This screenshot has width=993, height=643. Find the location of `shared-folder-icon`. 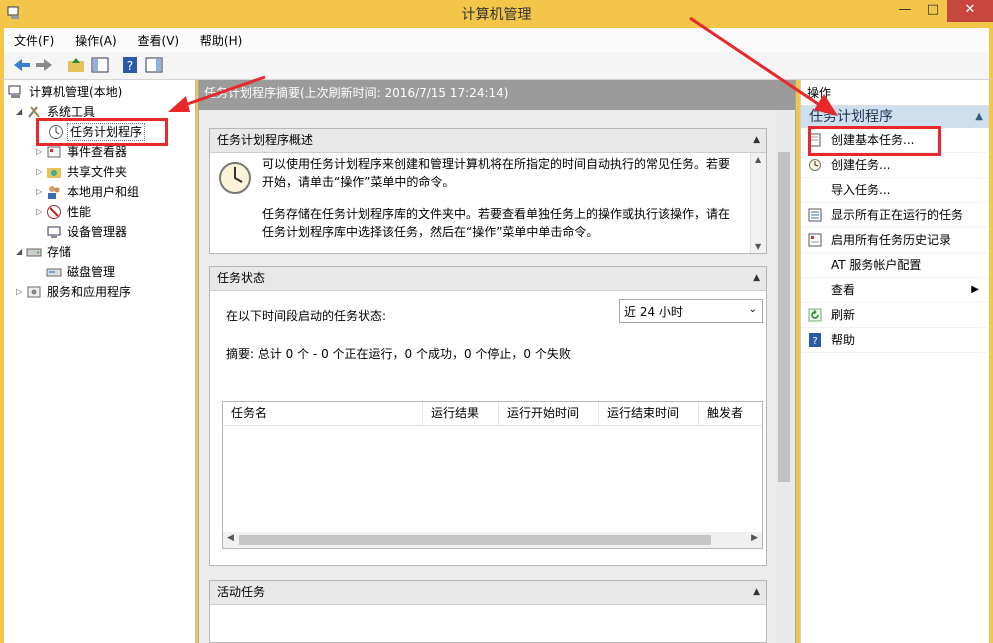

shared-folder-icon is located at coordinates (54, 173).